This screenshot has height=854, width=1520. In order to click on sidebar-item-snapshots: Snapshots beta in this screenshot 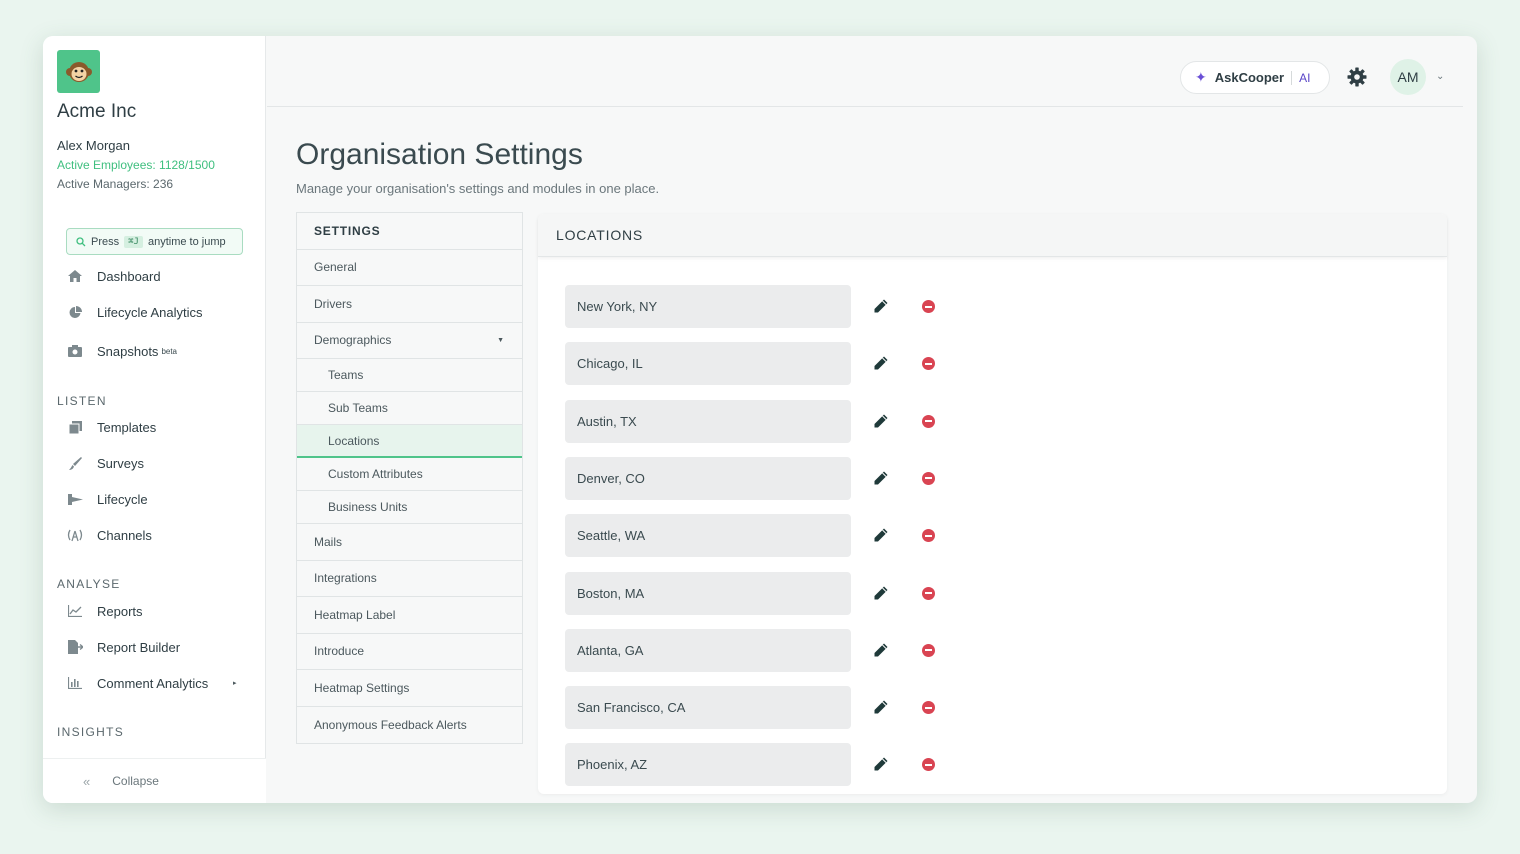, I will do `click(122, 351)`.